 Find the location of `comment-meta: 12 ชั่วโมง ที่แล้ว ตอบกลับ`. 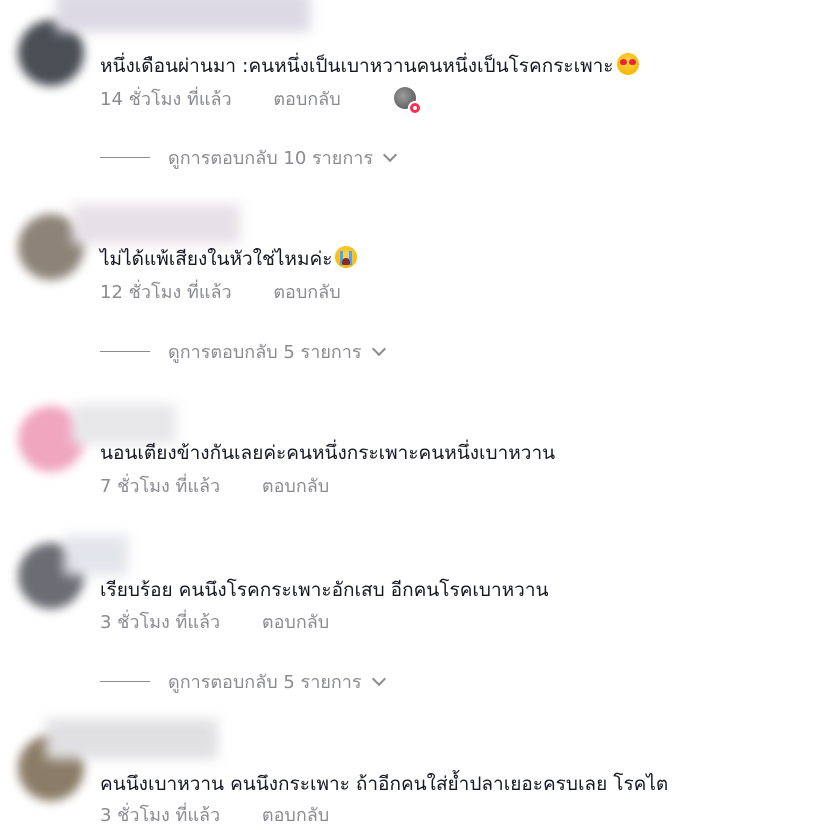

comment-meta: 12 ชั่วโมง ที่แล้ว ตอบกลับ is located at coordinates (220, 293).